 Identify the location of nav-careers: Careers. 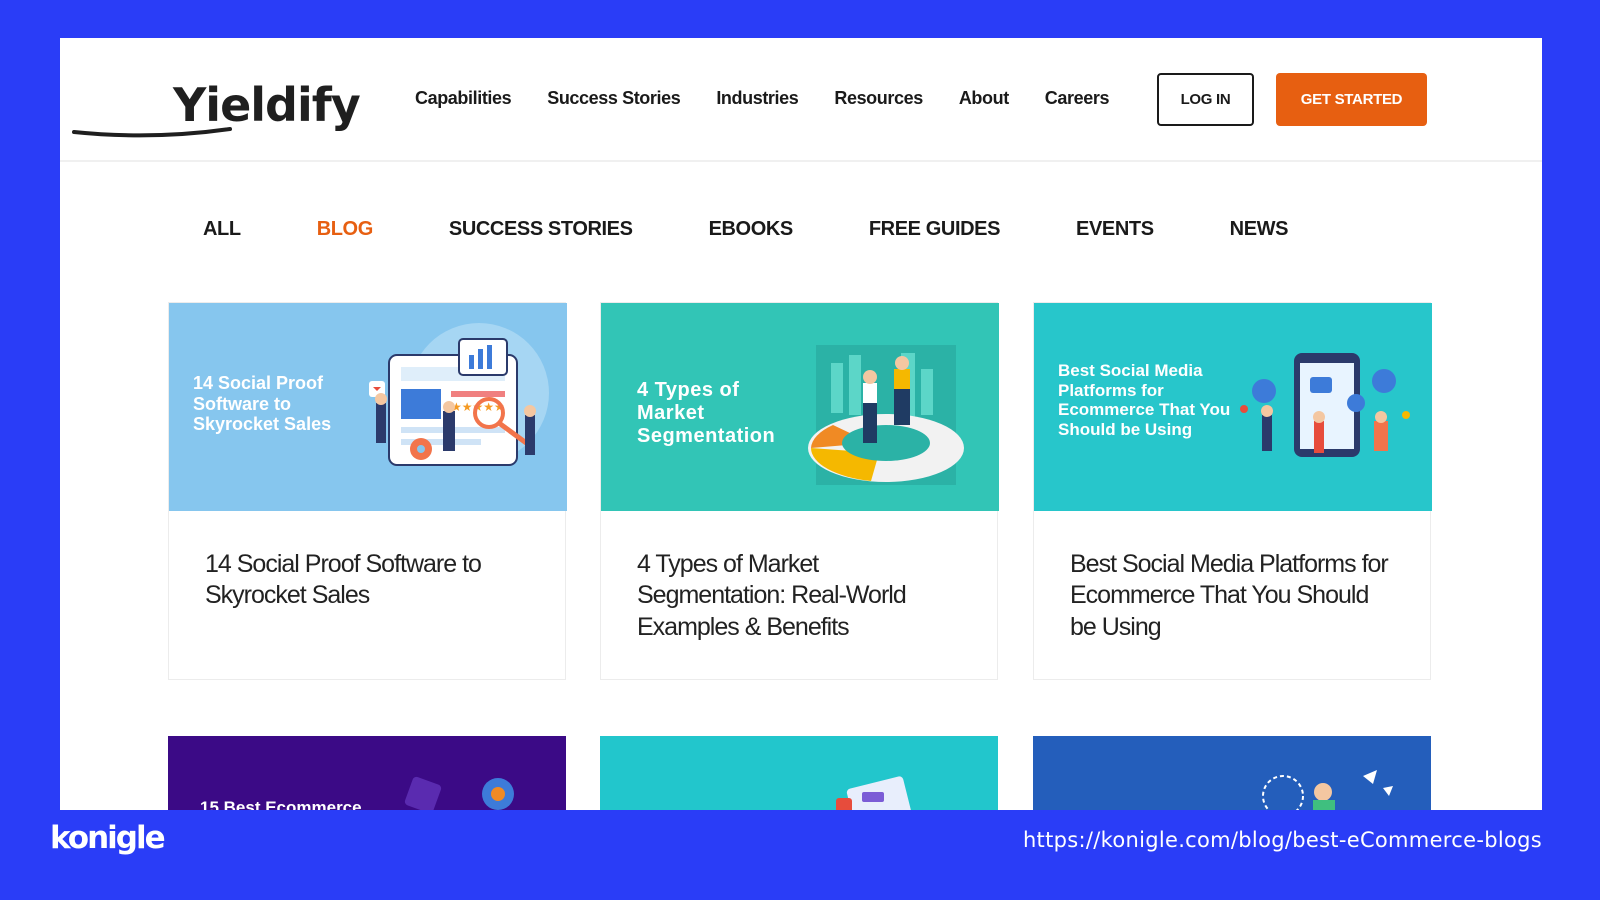
(1077, 98).